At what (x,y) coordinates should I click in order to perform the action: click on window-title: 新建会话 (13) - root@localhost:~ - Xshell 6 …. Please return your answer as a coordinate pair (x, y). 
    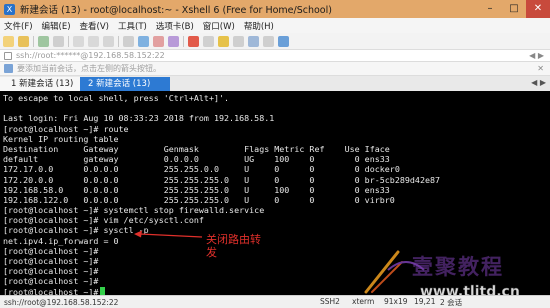
    Looking at the image, I should click on (176, 10).